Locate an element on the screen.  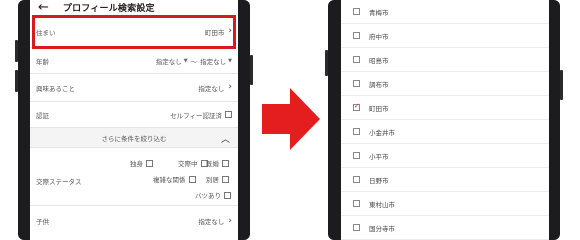
city-list-item: 小金井市 is located at coordinates (445, 132).